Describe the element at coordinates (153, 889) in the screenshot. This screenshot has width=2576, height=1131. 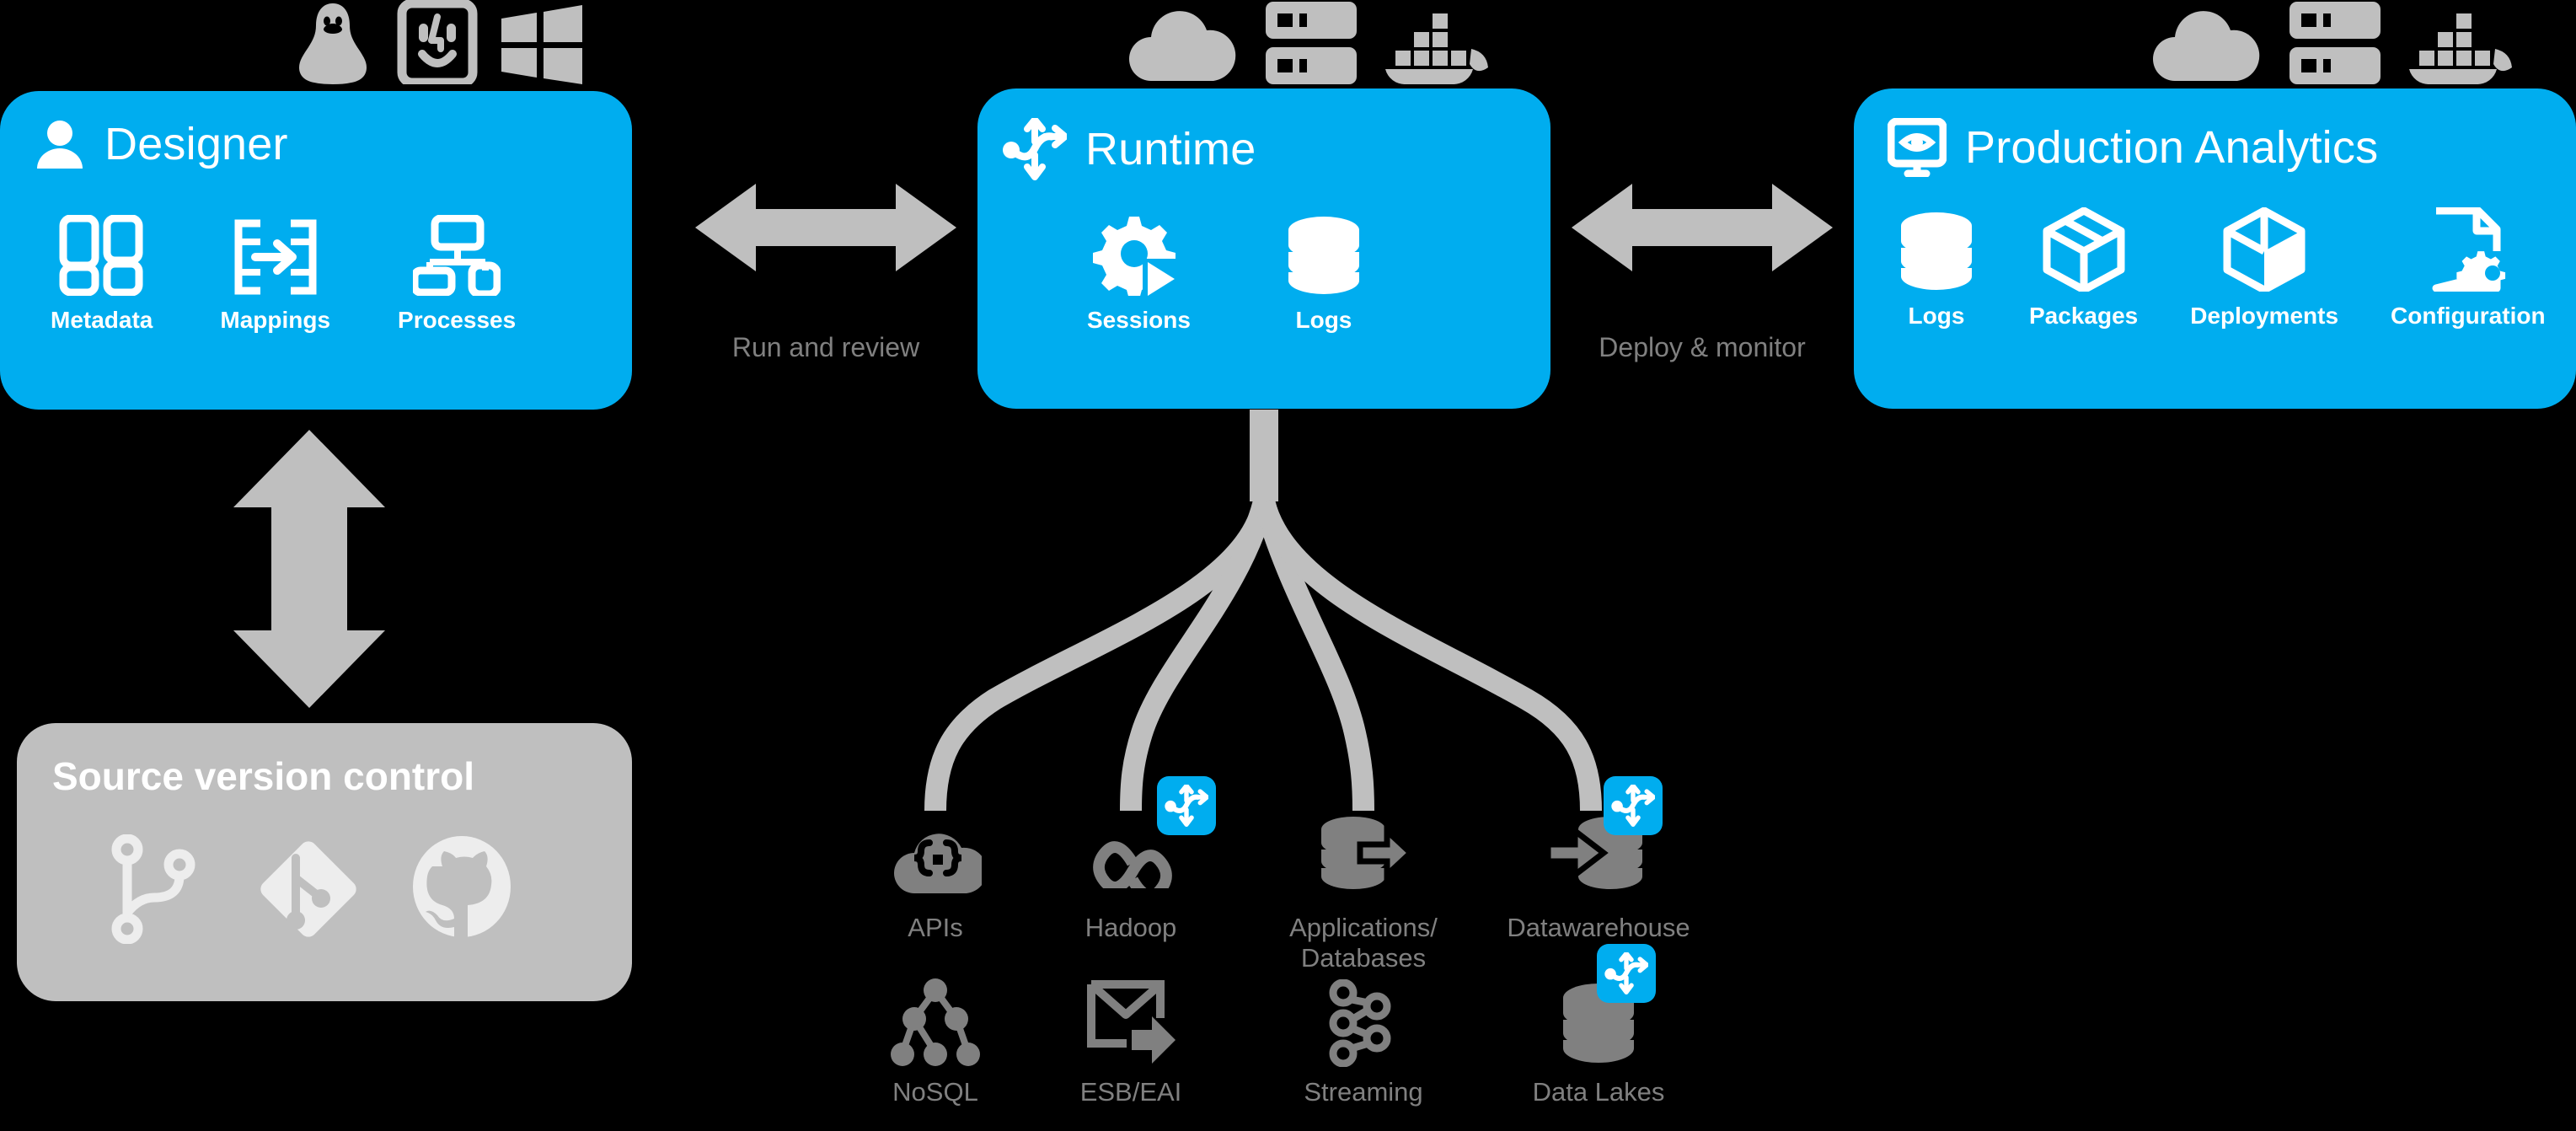
I see `git-branch-icon` at that location.